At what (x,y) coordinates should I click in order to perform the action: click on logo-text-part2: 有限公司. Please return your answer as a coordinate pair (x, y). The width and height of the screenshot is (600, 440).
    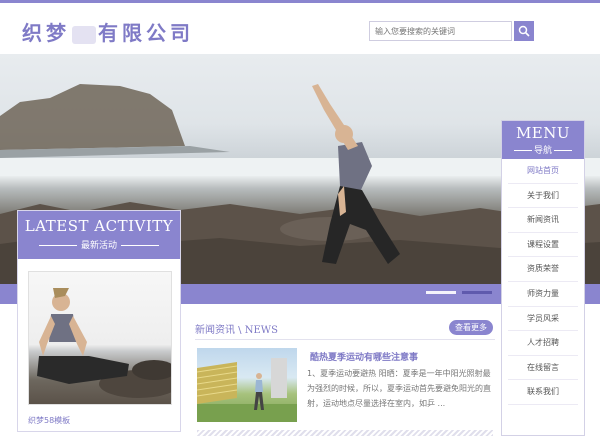
    Looking at the image, I should click on (146, 33).